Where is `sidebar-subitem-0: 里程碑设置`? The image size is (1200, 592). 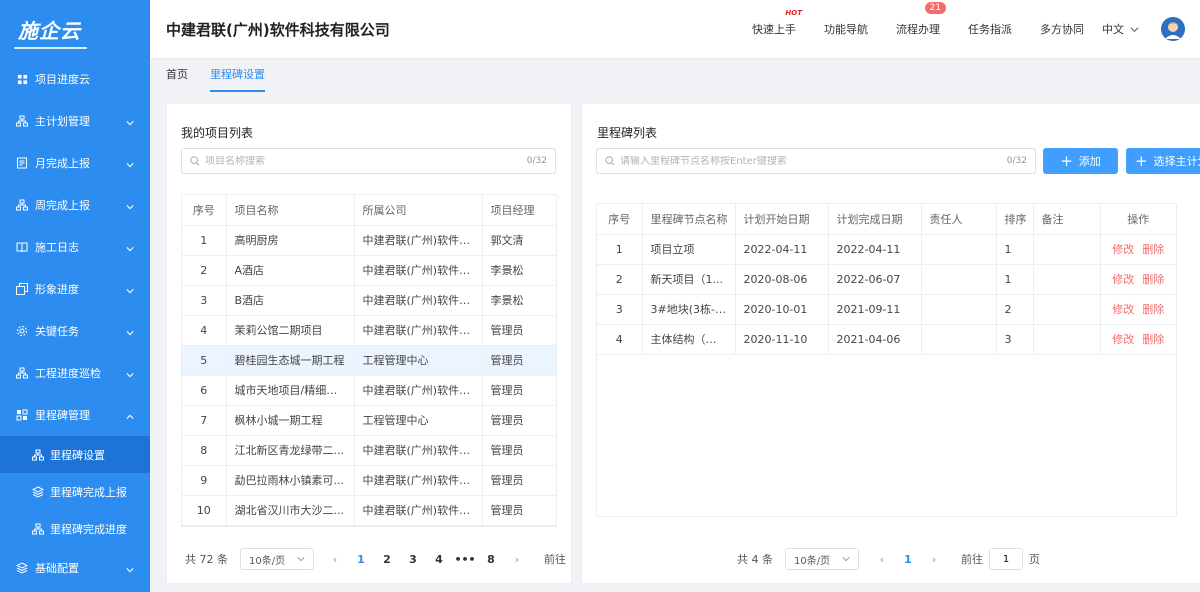
sidebar-subitem-0: 里程碑设置 is located at coordinates (75, 454).